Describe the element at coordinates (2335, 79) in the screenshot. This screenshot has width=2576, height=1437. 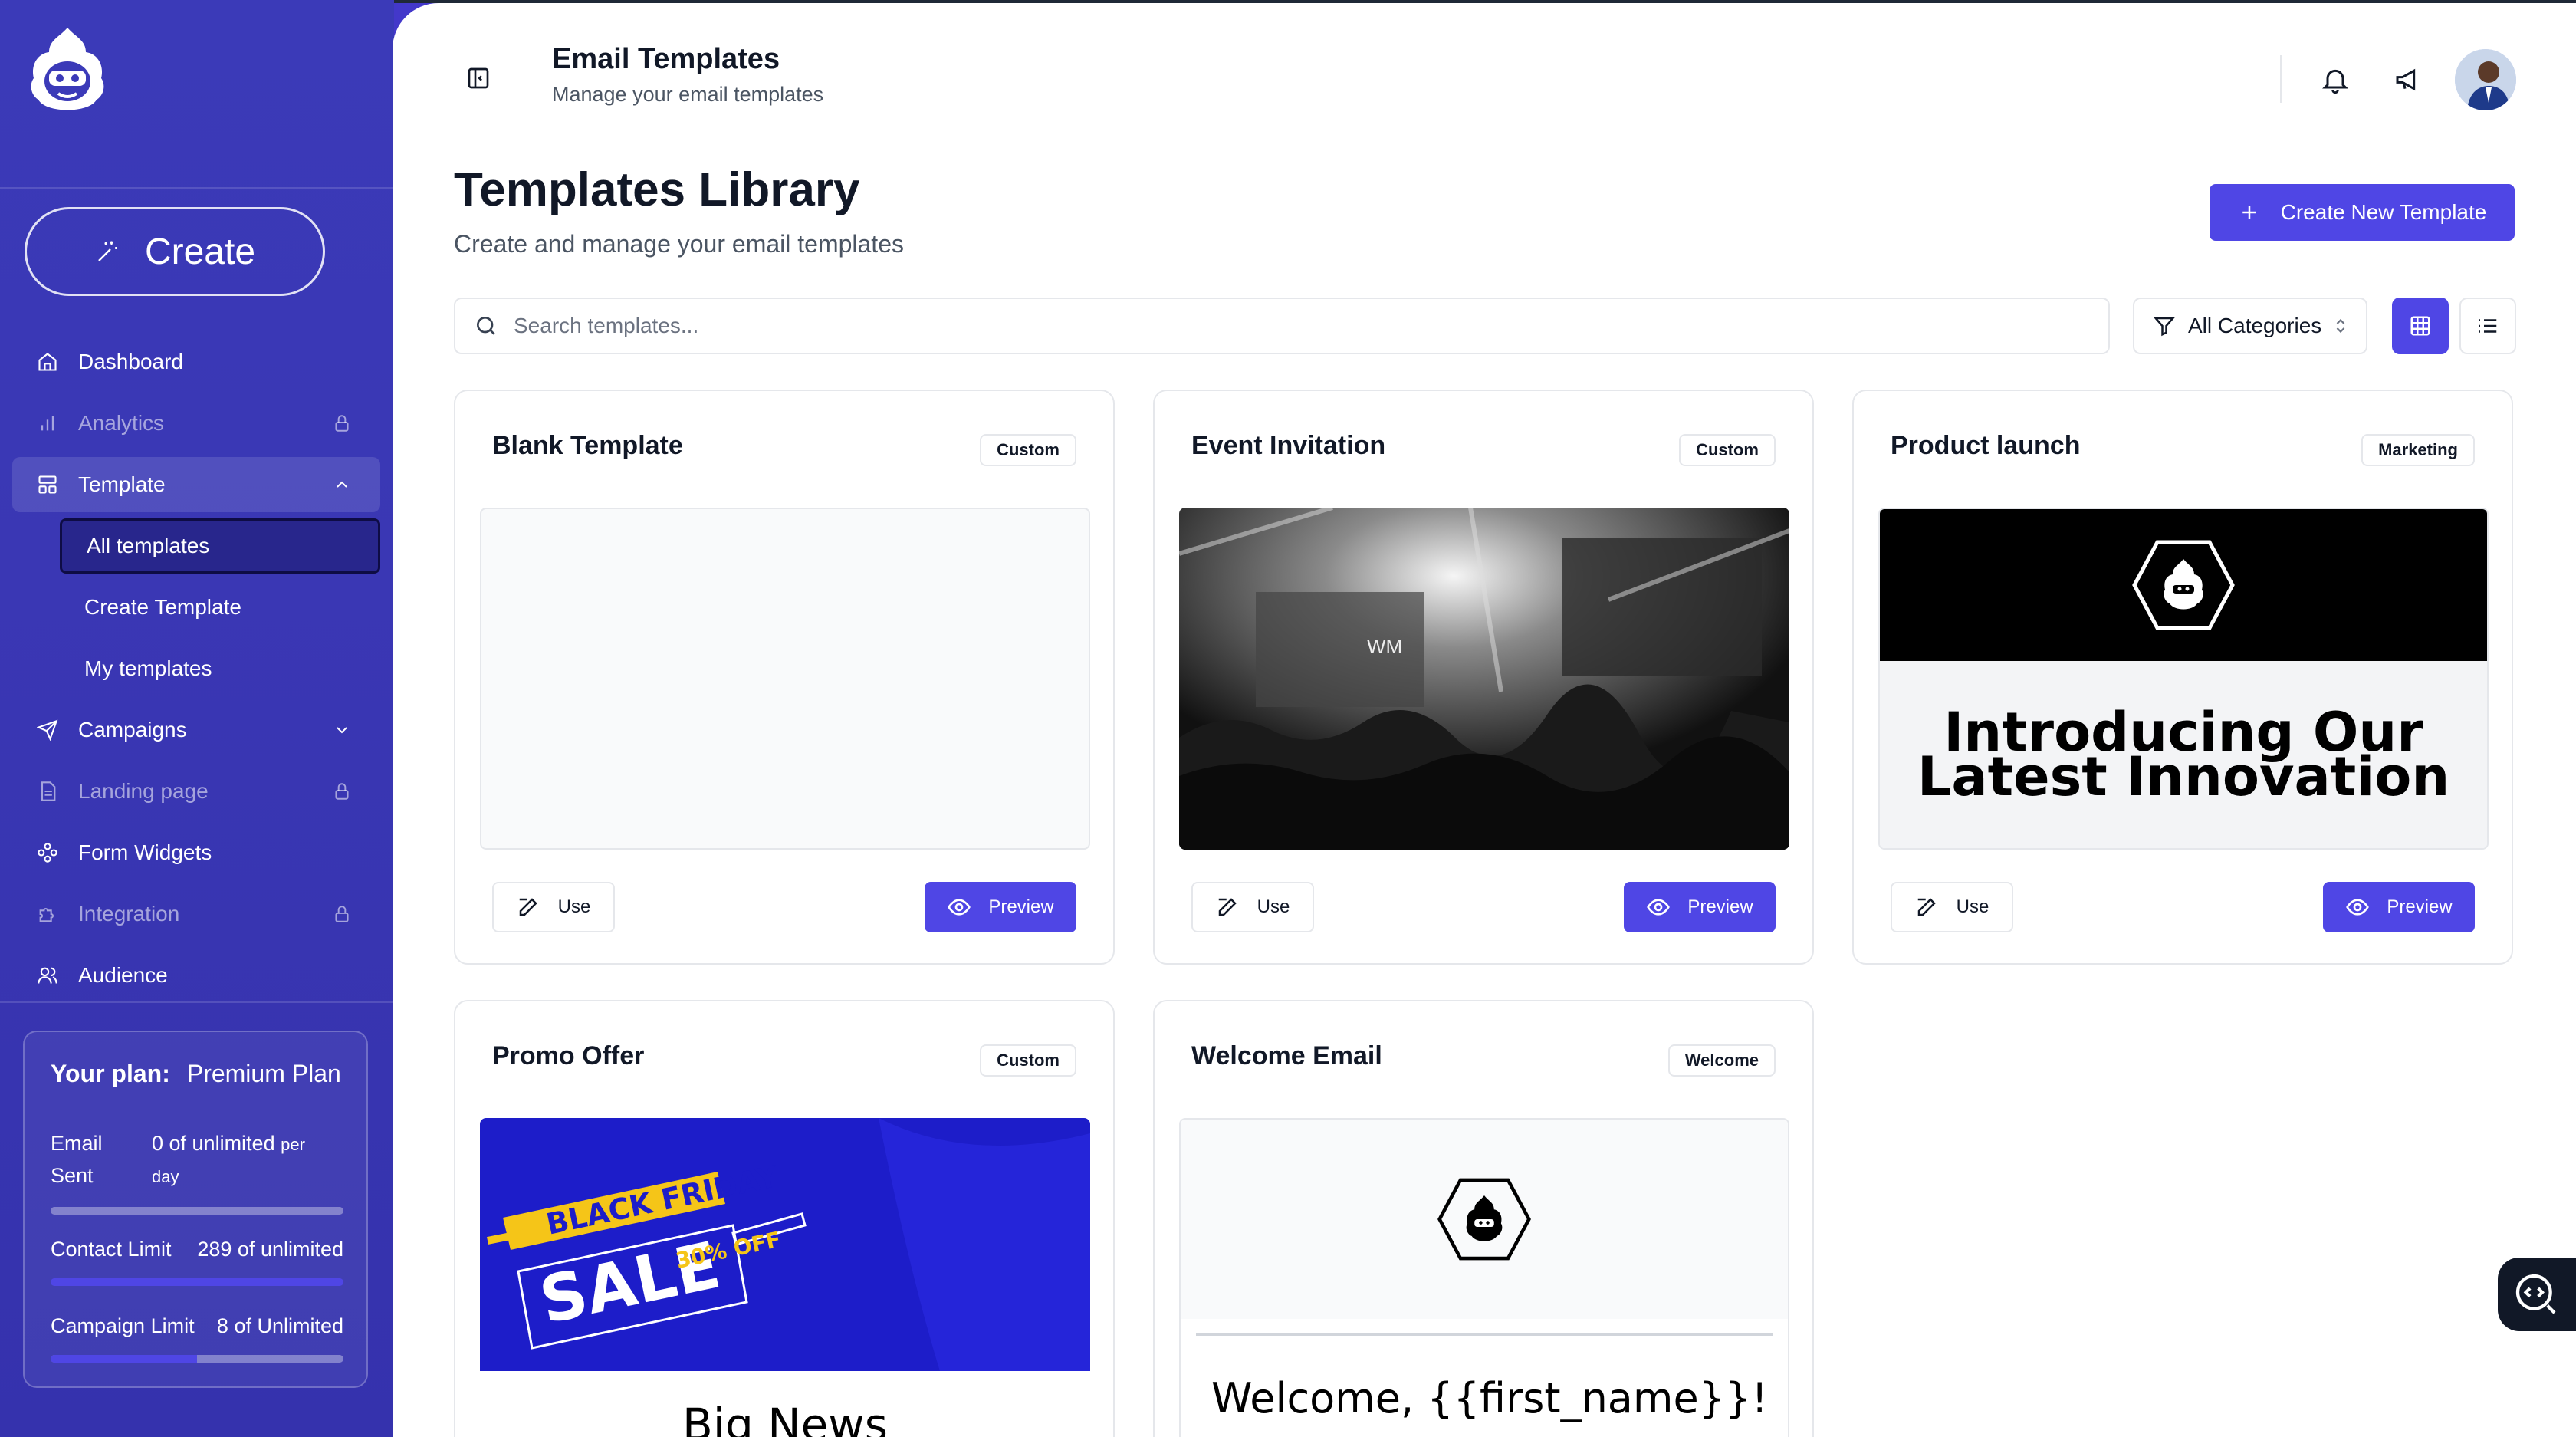
I see `bell-icon` at that location.